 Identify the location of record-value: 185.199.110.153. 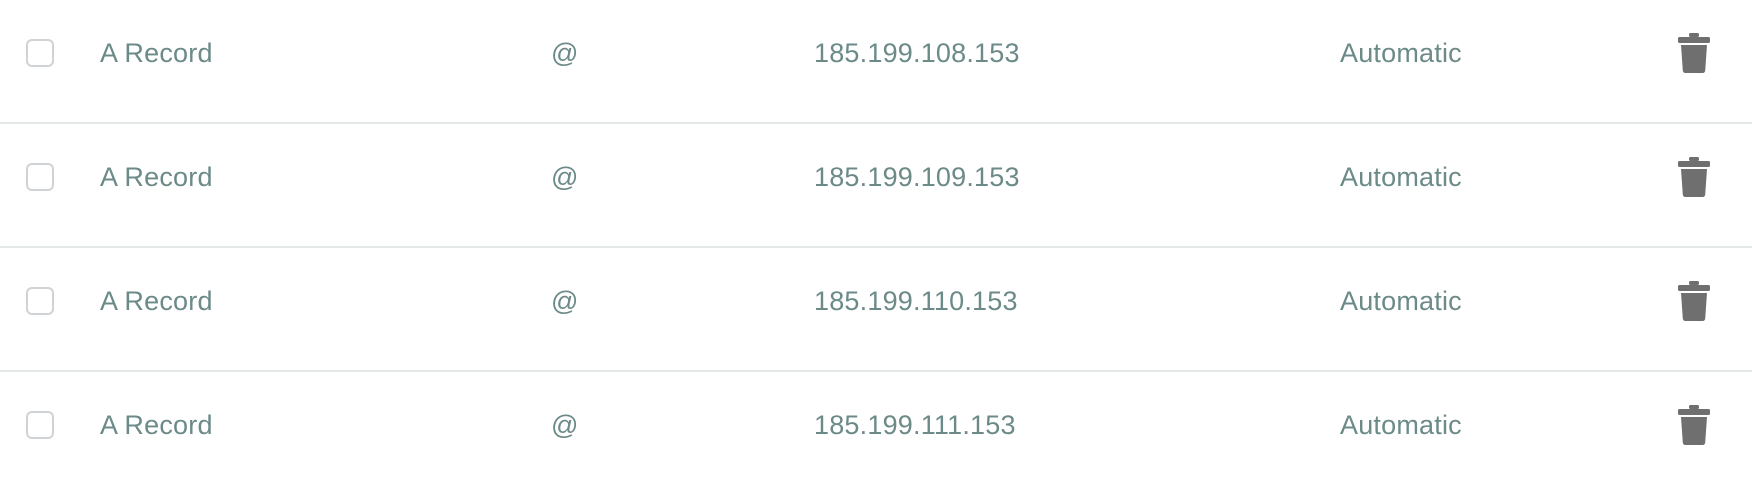
(916, 300).